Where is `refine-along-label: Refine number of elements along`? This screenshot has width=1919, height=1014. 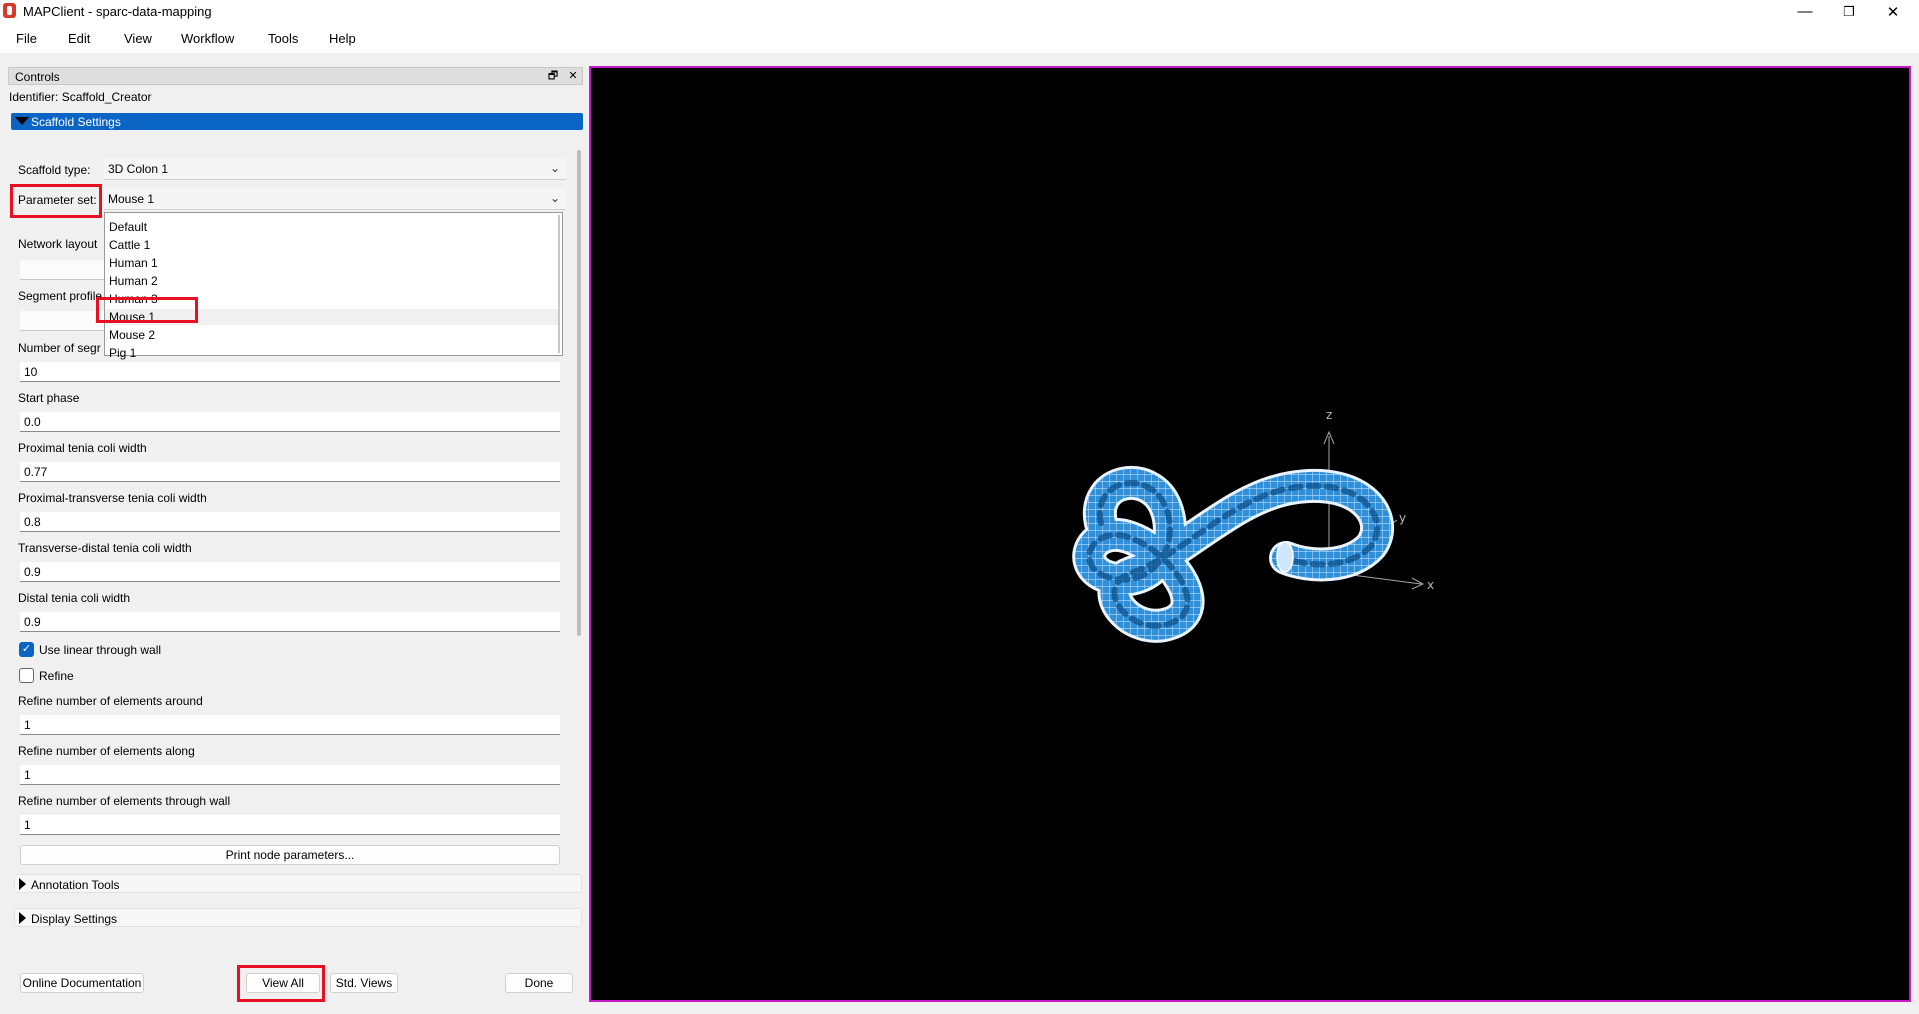 refine-along-label: Refine number of elements along is located at coordinates (106, 751).